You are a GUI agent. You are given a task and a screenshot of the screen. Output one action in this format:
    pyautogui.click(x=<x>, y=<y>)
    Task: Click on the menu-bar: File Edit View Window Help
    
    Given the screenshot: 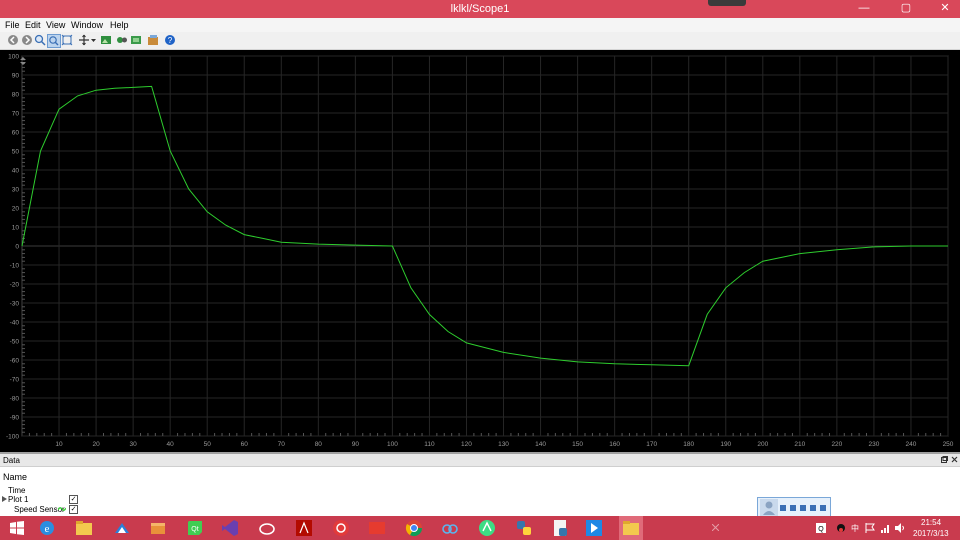 What is the action you would take?
    pyautogui.click(x=480, y=25)
    